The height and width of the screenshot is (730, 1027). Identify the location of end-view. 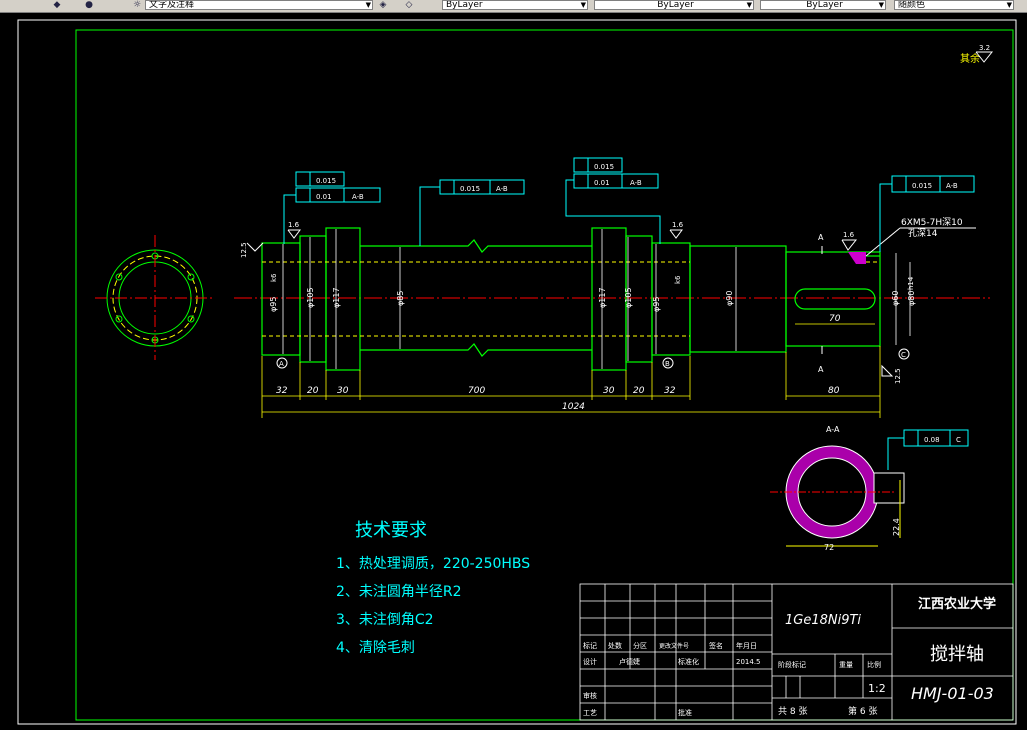
(155, 297).